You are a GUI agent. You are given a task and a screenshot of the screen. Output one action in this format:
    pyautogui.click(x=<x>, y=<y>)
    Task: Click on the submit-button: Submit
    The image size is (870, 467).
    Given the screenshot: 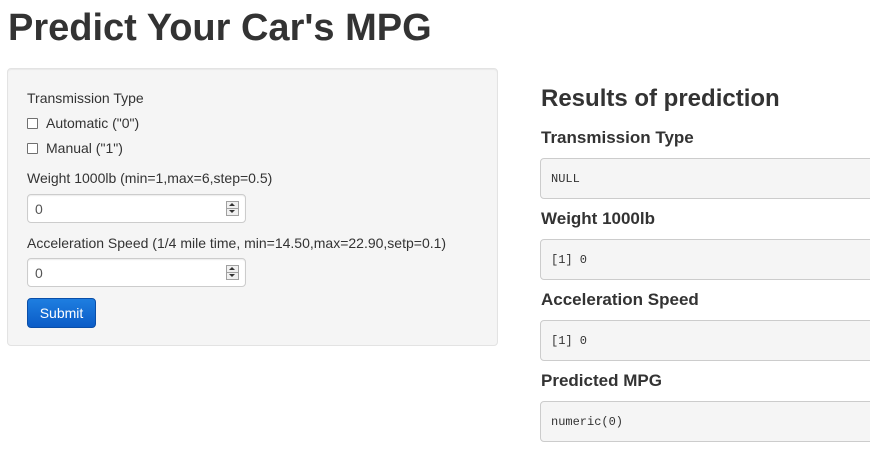 What is the action you would take?
    pyautogui.click(x=61, y=313)
    